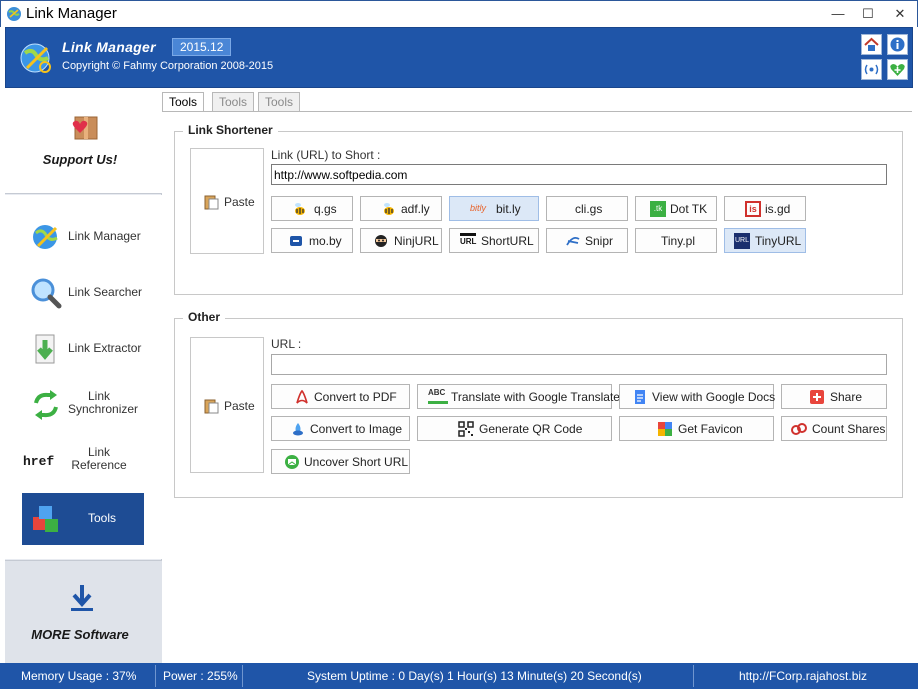  Describe the element at coordinates (658, 209) in the screenshot. I see `dottk-icon: .tk` at that location.